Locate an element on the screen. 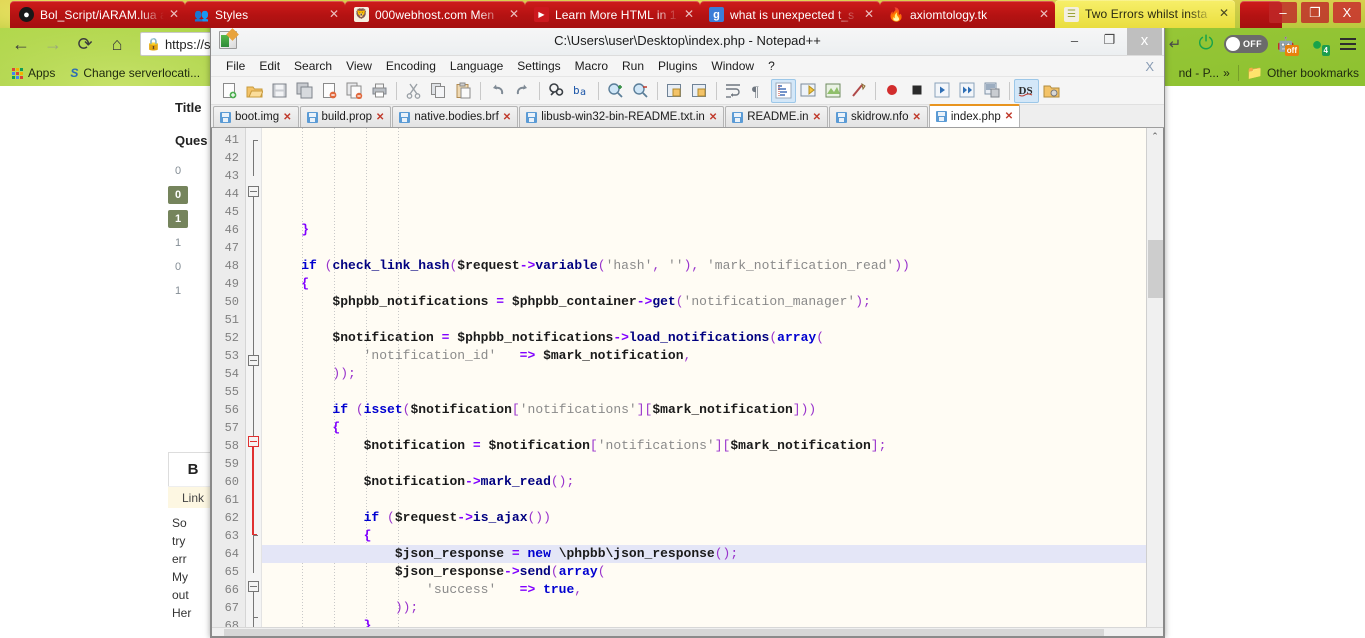 This screenshot has width=1365, height=638. code-fold-margin is located at coordinates (254, 382).